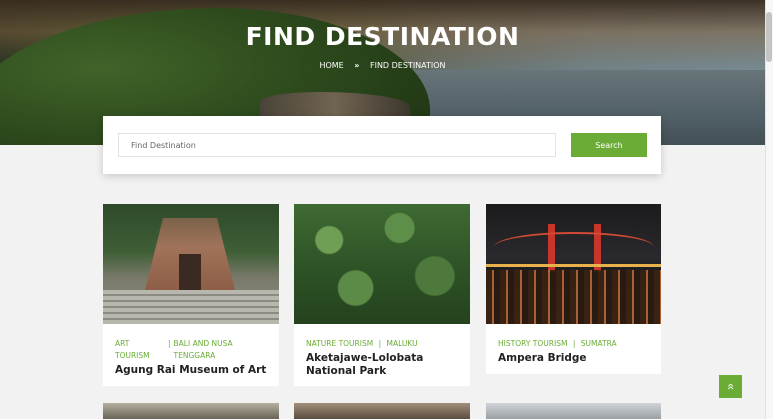 This screenshot has height=419, width=773. What do you see at coordinates (402, 343) in the screenshot?
I see `destination-region: MALUKU` at bounding box center [402, 343].